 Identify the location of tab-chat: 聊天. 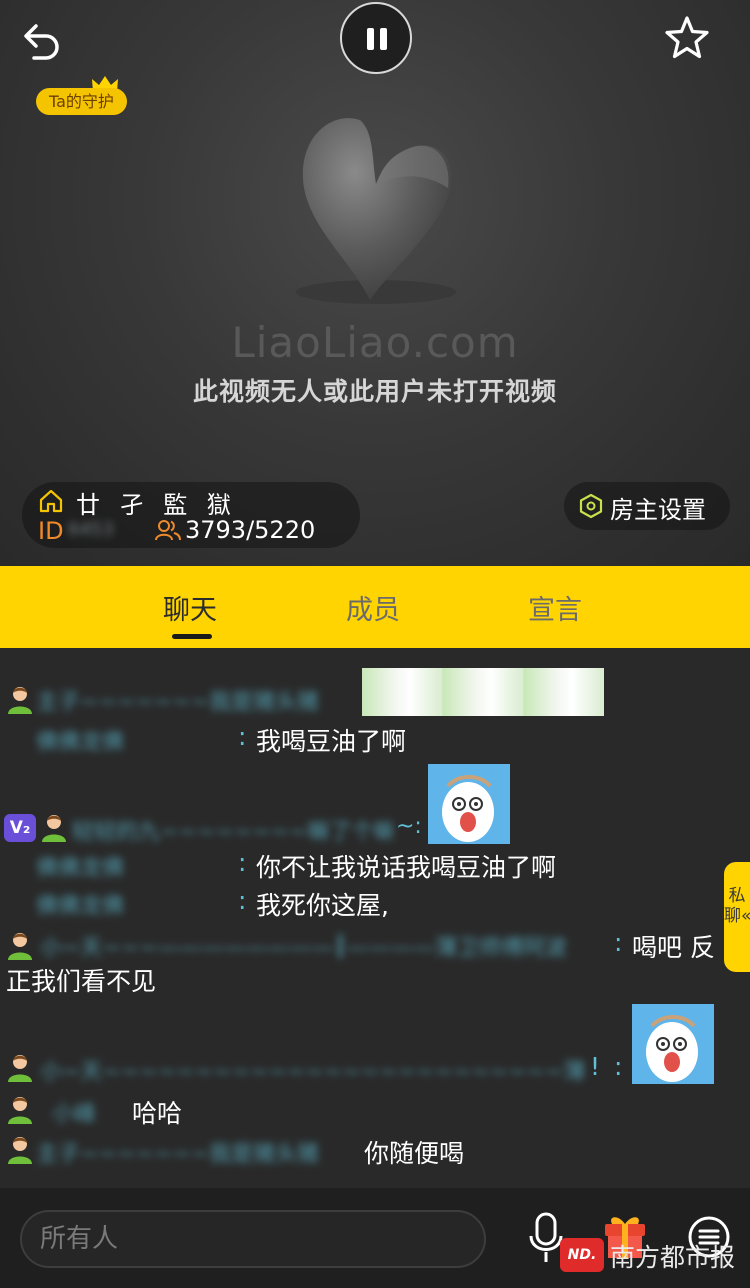
(190, 607).